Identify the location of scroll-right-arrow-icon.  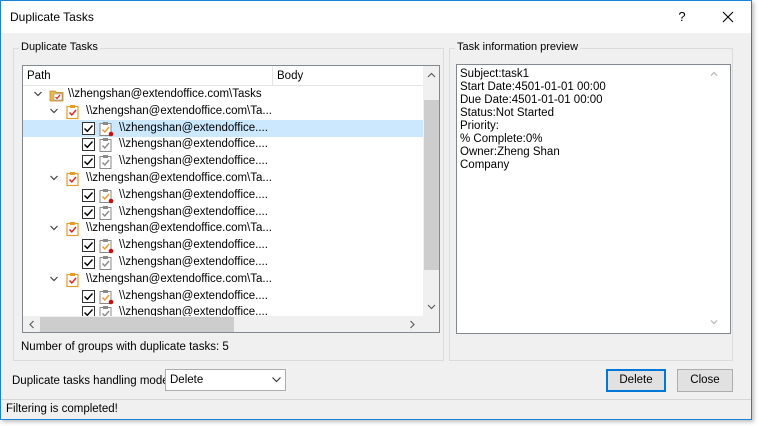
(412, 324).